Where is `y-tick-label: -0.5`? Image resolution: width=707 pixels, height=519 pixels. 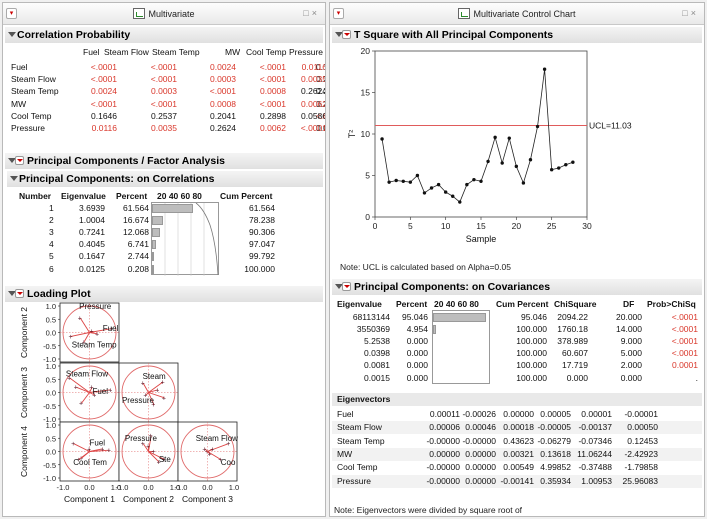
y-tick-label: -0.5 is located at coordinates (49, 346).